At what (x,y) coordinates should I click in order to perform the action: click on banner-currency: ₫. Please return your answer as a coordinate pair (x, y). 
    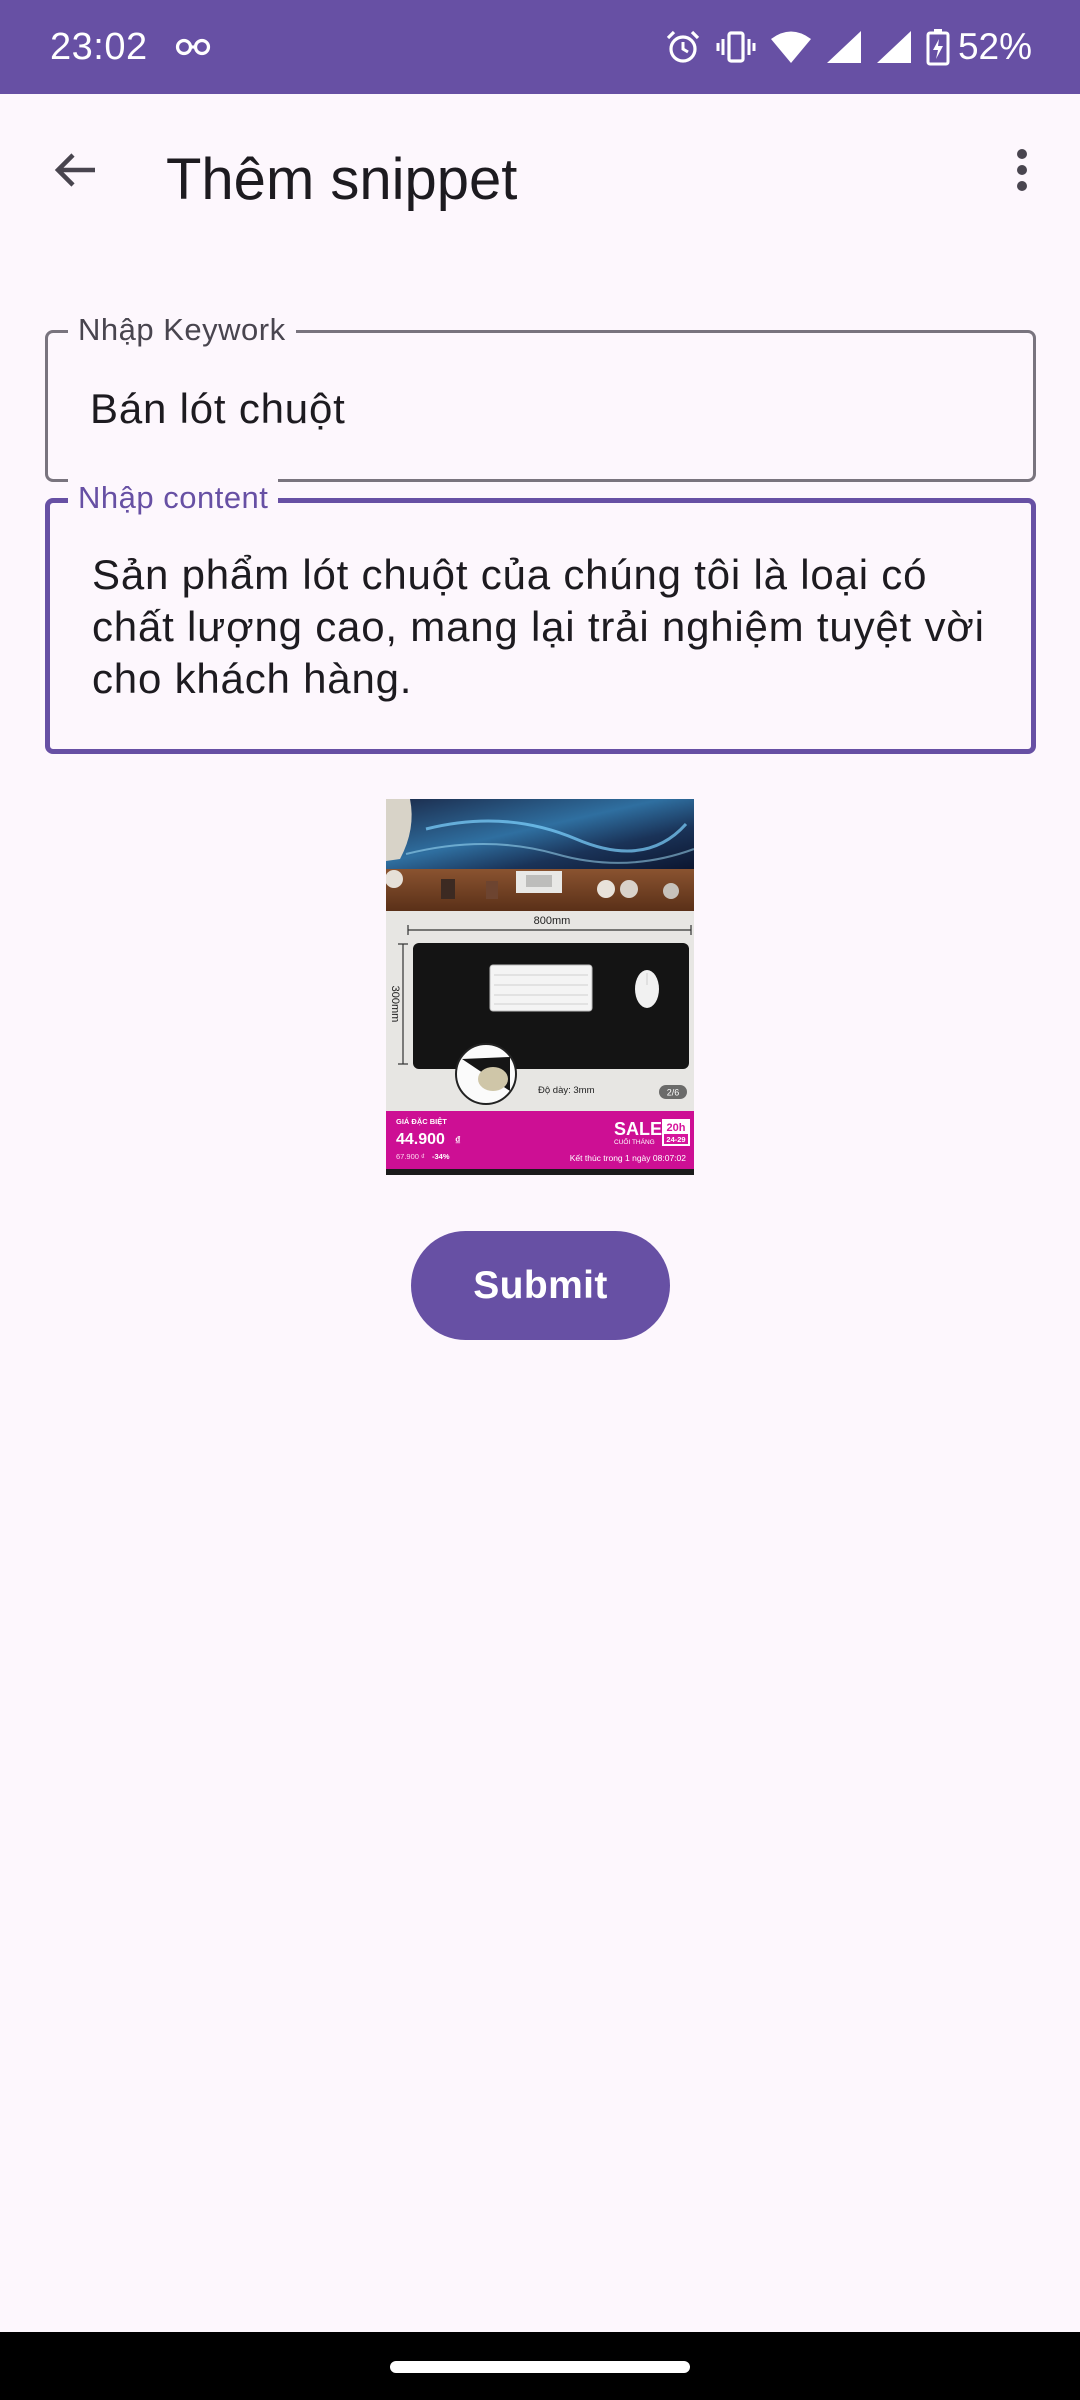
    Looking at the image, I should click on (458, 1141).